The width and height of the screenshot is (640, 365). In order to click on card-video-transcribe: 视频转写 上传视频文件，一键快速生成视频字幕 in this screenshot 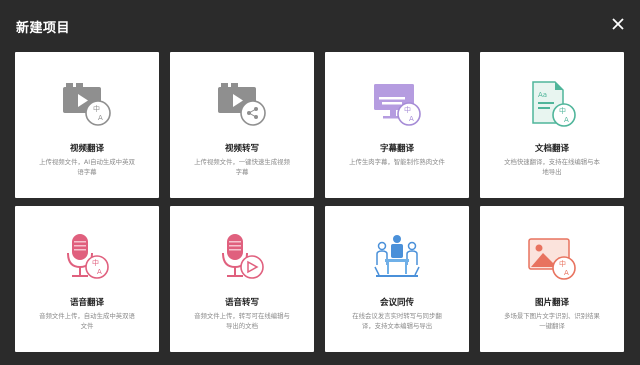, I will do `click(242, 125)`.